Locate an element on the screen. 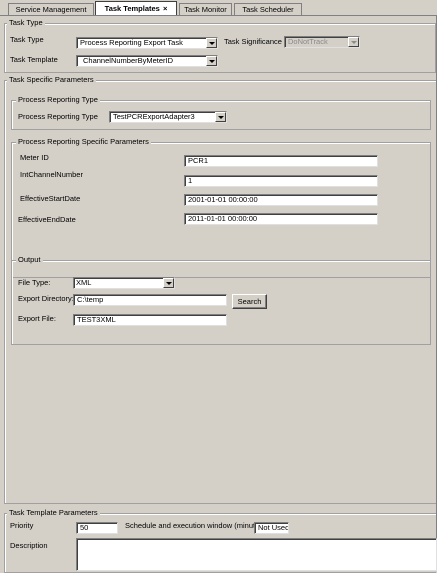 This screenshot has width=437, height=573. export-file-input: TEST3XML is located at coordinates (150, 320).